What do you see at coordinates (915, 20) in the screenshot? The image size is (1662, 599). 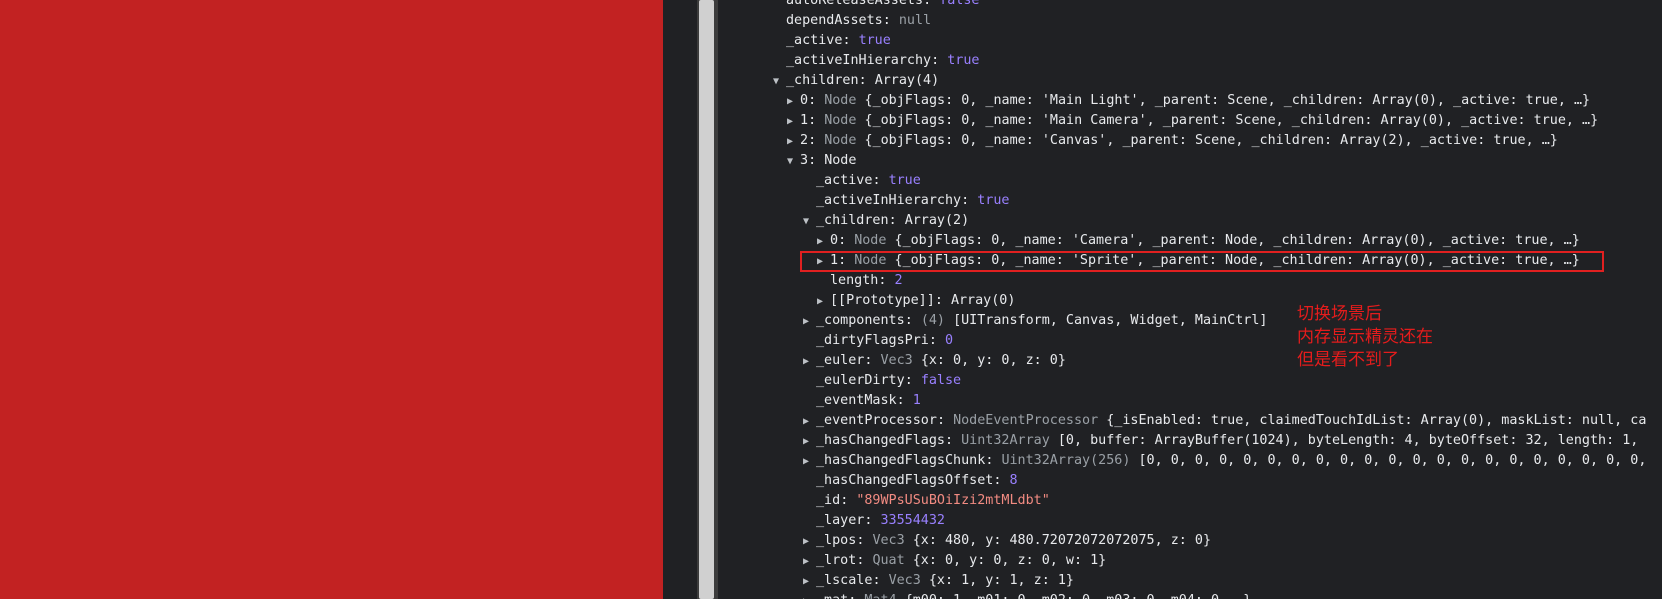 I see `property-value: null` at bounding box center [915, 20].